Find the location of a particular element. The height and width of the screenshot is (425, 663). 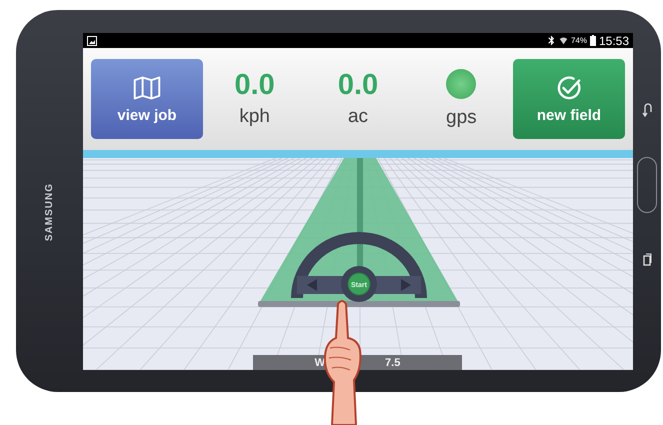

gps-indicator is located at coordinates (461, 84).